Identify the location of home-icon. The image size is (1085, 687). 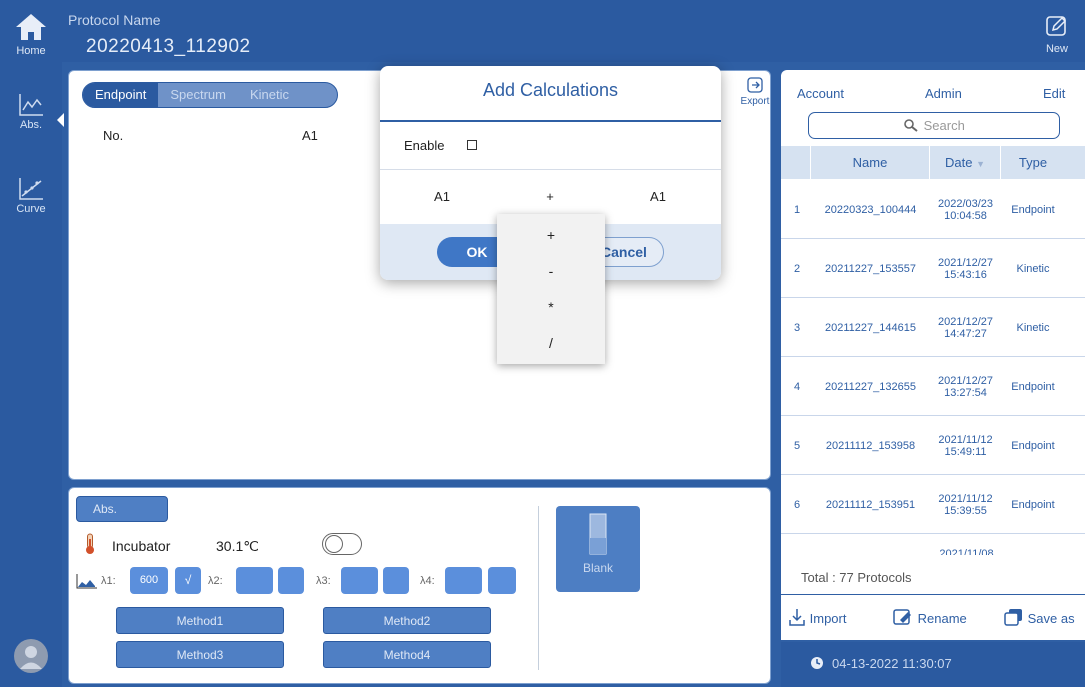
(31, 27).